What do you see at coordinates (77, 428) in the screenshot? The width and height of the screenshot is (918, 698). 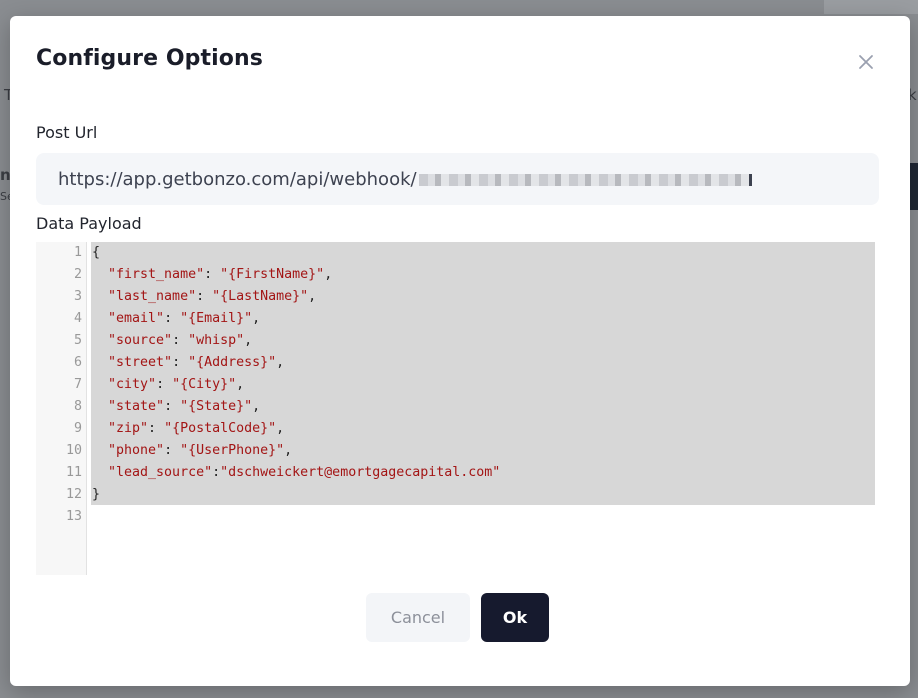 I see `line-number: 9` at bounding box center [77, 428].